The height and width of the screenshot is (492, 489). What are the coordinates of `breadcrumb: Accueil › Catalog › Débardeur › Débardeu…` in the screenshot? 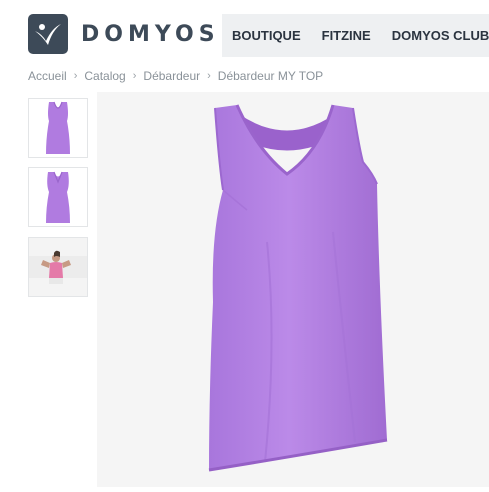 It's located at (175, 76).